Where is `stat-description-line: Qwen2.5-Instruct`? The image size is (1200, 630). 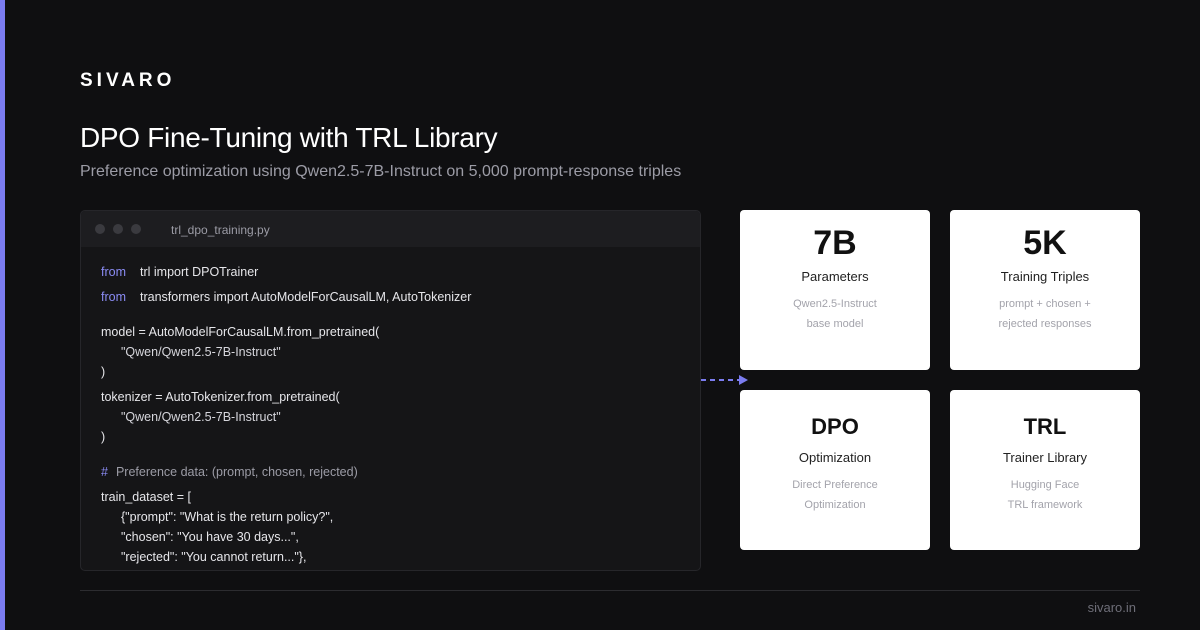 stat-description-line: Qwen2.5-Instruct is located at coordinates (835, 304).